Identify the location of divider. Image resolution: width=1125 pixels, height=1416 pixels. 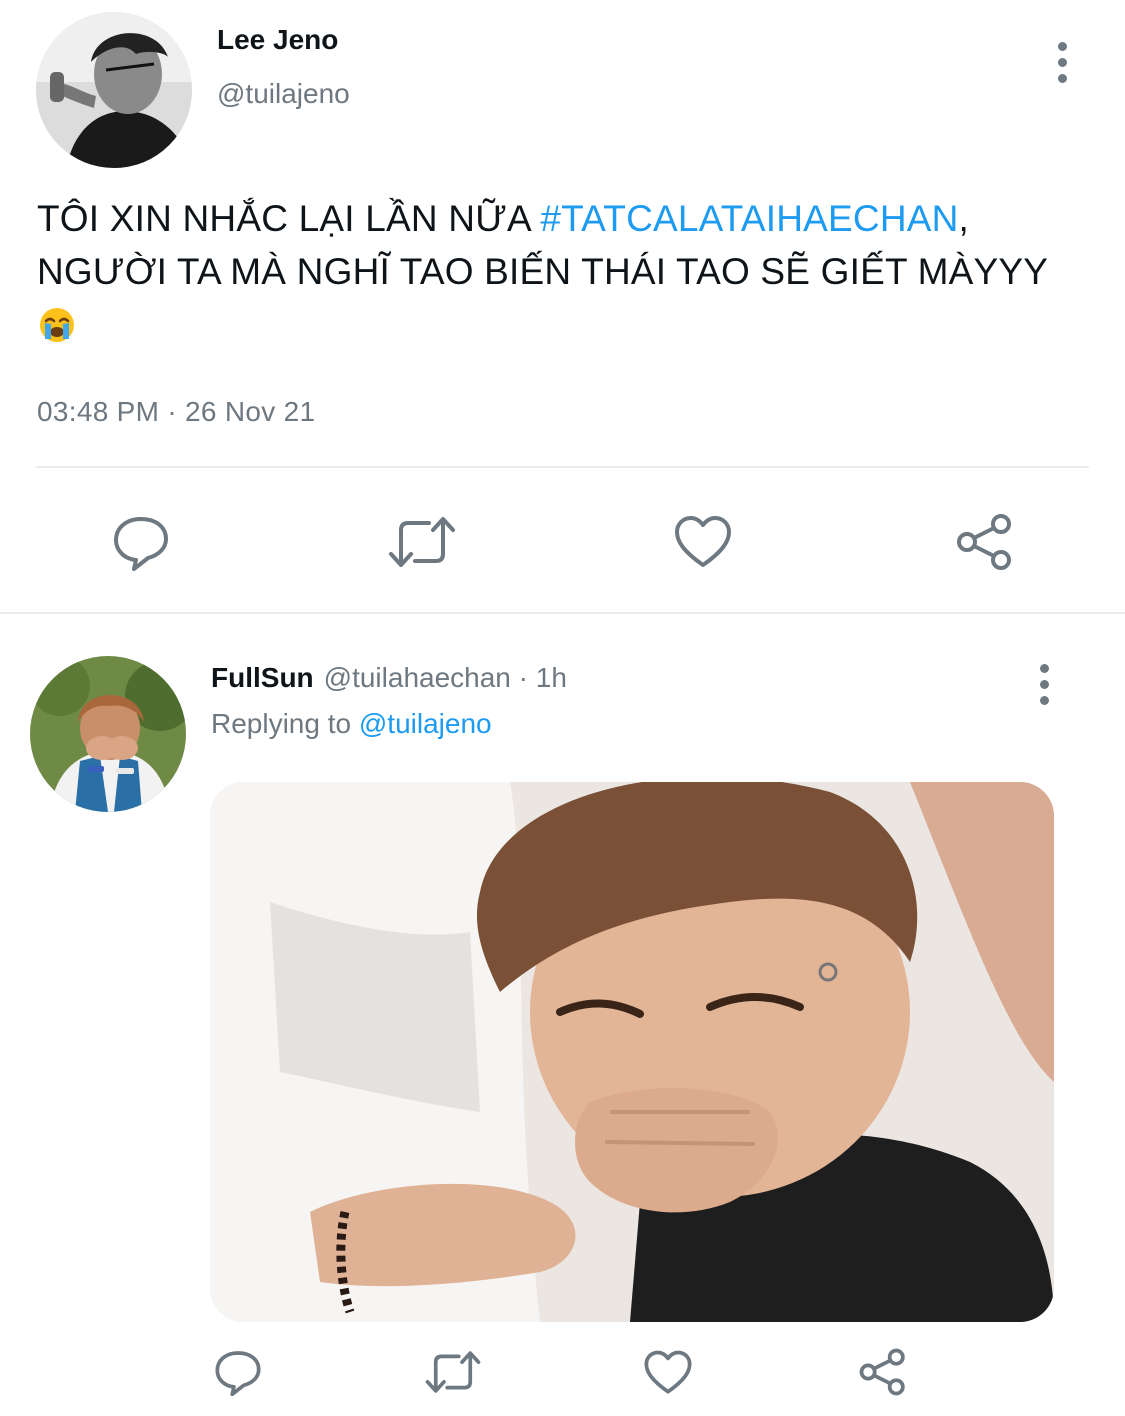
(562, 467).